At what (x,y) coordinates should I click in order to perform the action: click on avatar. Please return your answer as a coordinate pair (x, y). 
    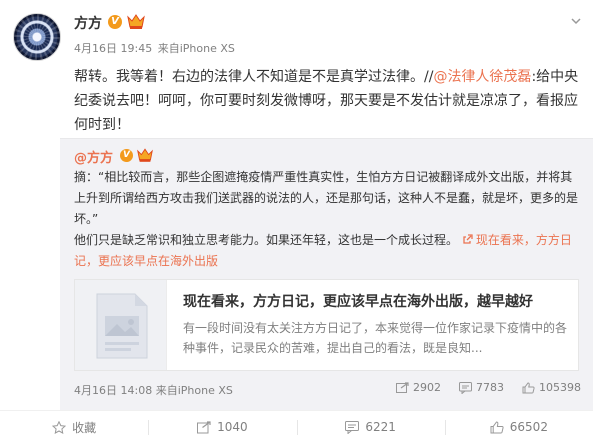
    Looking at the image, I should click on (37, 37).